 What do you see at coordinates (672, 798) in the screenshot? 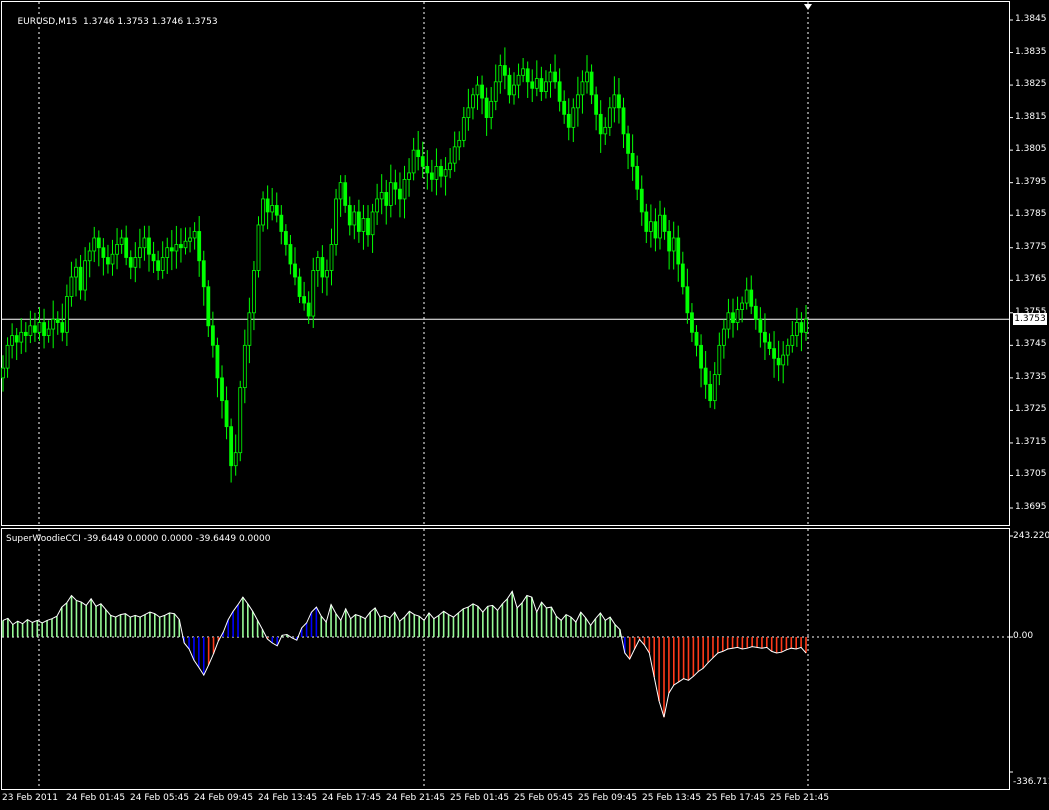
I see `time-label: 25 Feb 13:45` at bounding box center [672, 798].